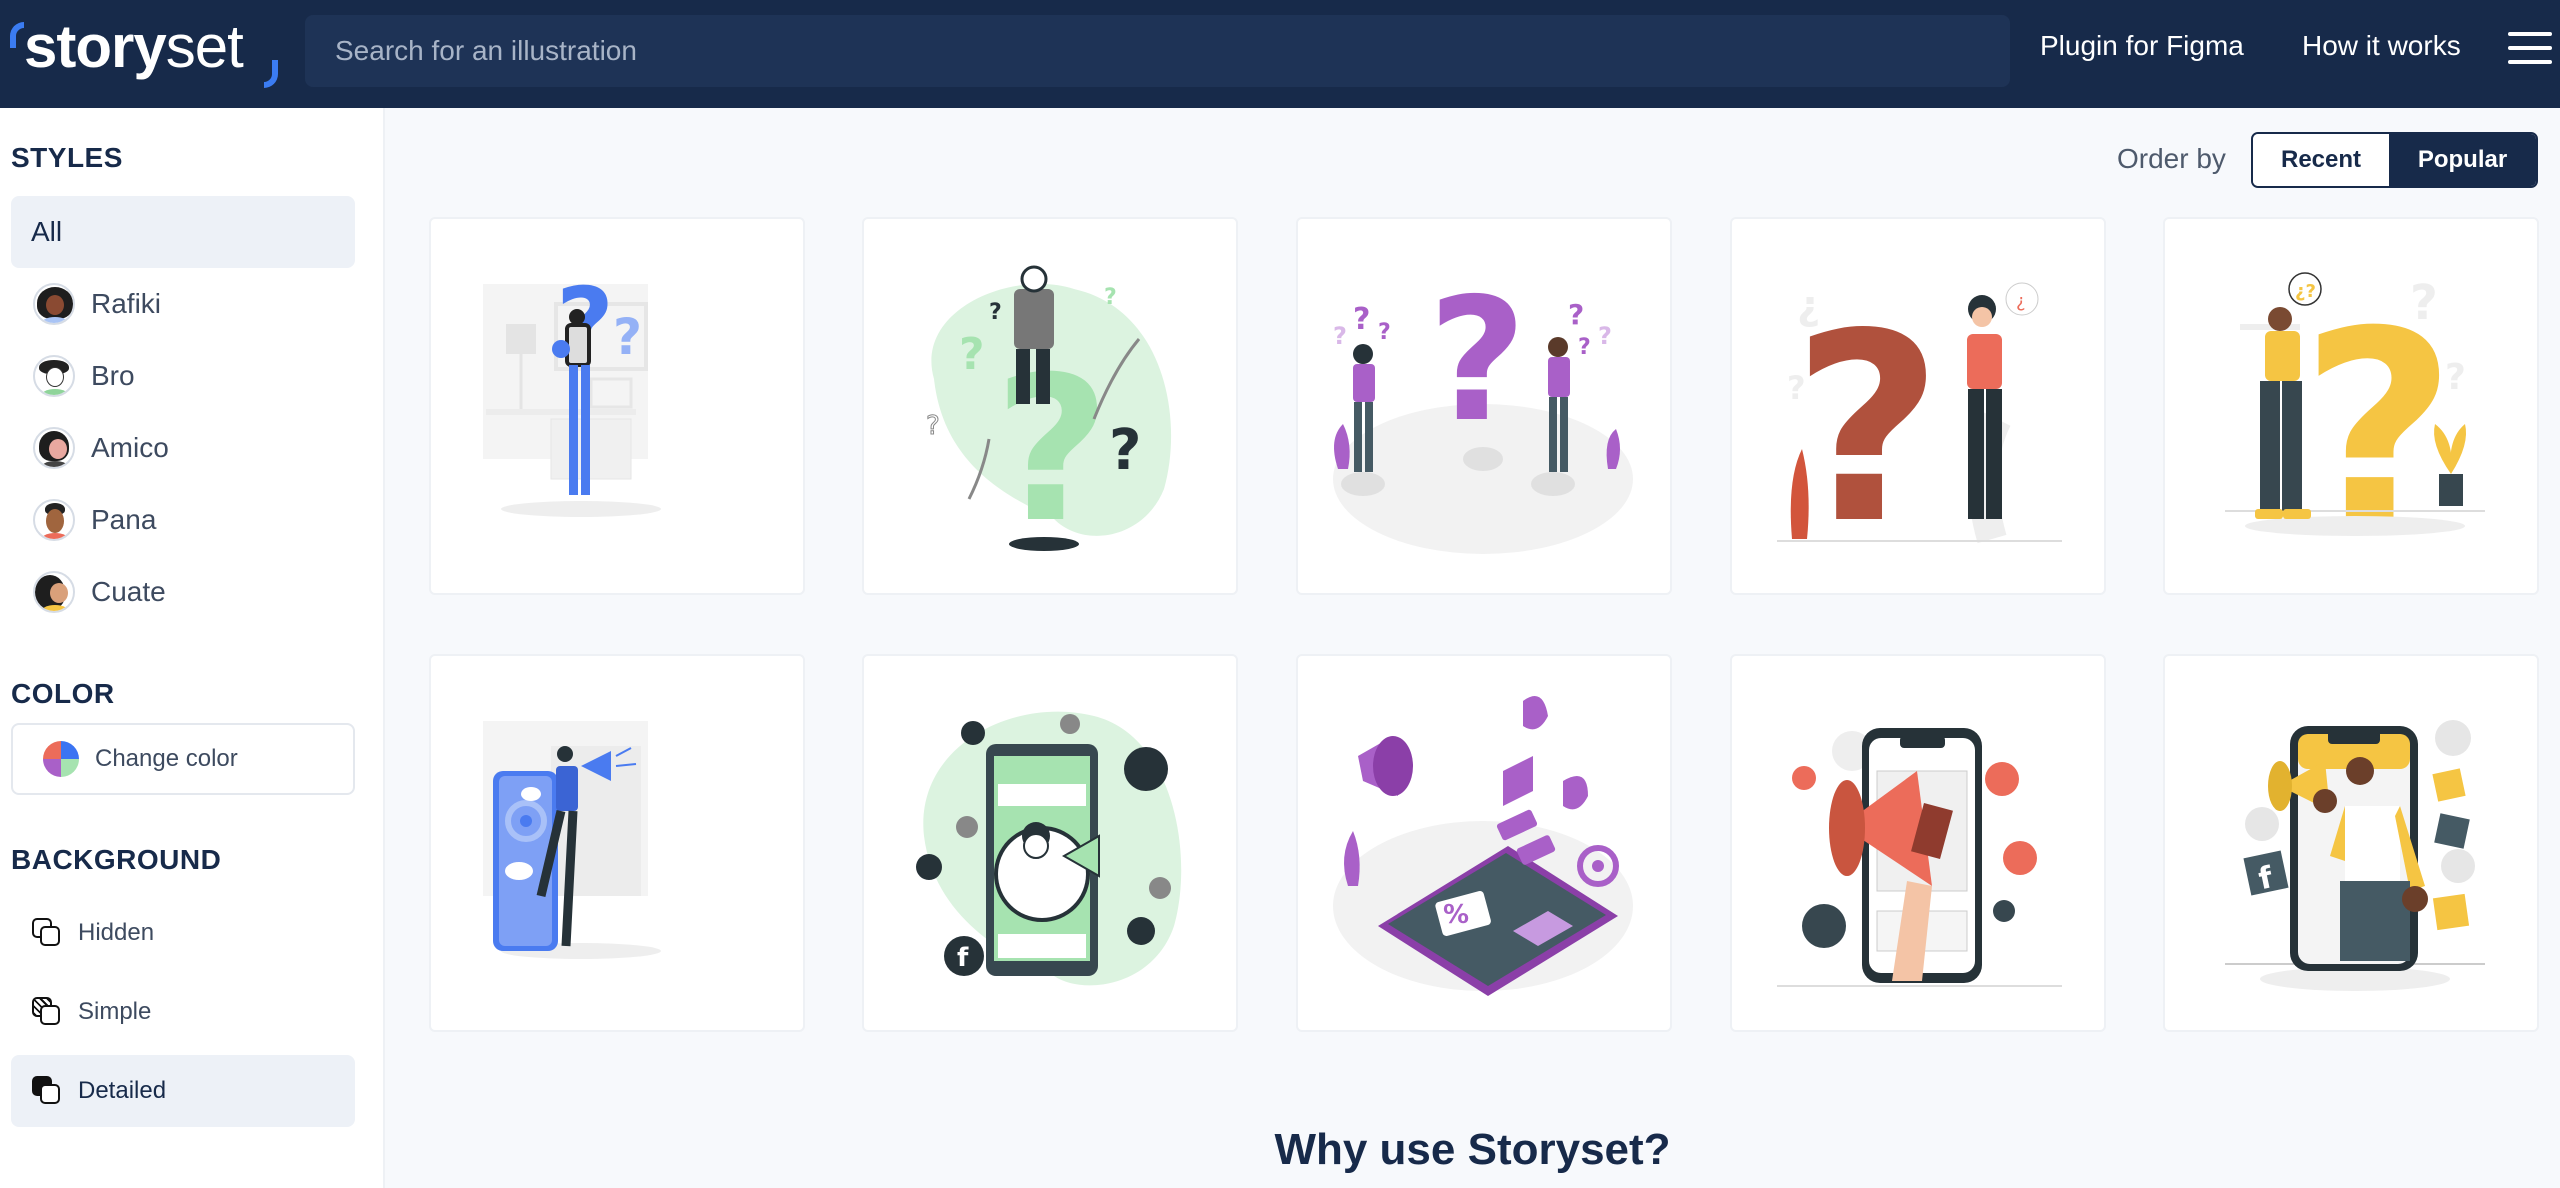 This screenshot has height=1188, width=2560. What do you see at coordinates (572, 840) in the screenshot?
I see `illustration-man-megaphone-phone` at bounding box center [572, 840].